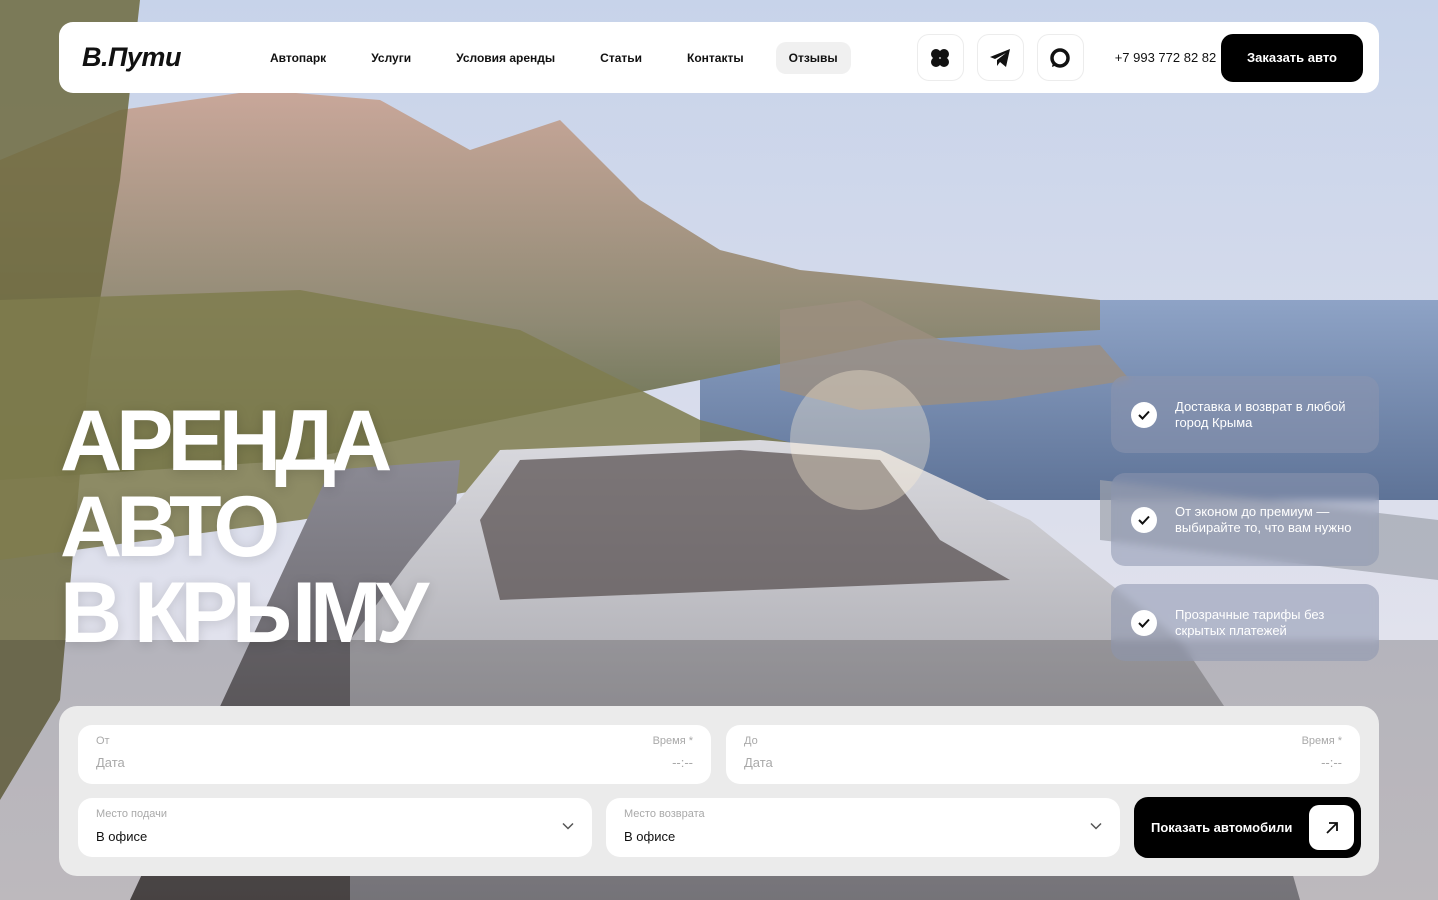 Image resolution: width=1438 pixels, height=900 pixels. Describe the element at coordinates (394, 754) in the screenshot. I see `date-from-field: От Дата Время * --:--` at that location.